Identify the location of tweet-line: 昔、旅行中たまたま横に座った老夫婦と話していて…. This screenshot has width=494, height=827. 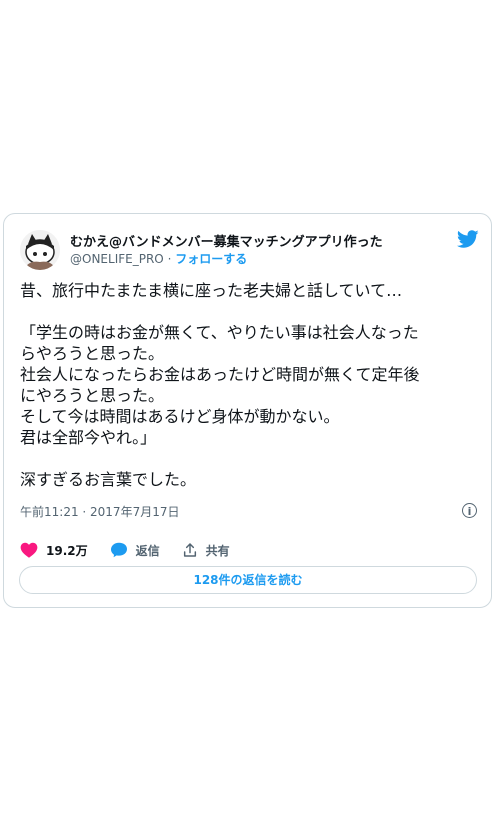
(211, 290).